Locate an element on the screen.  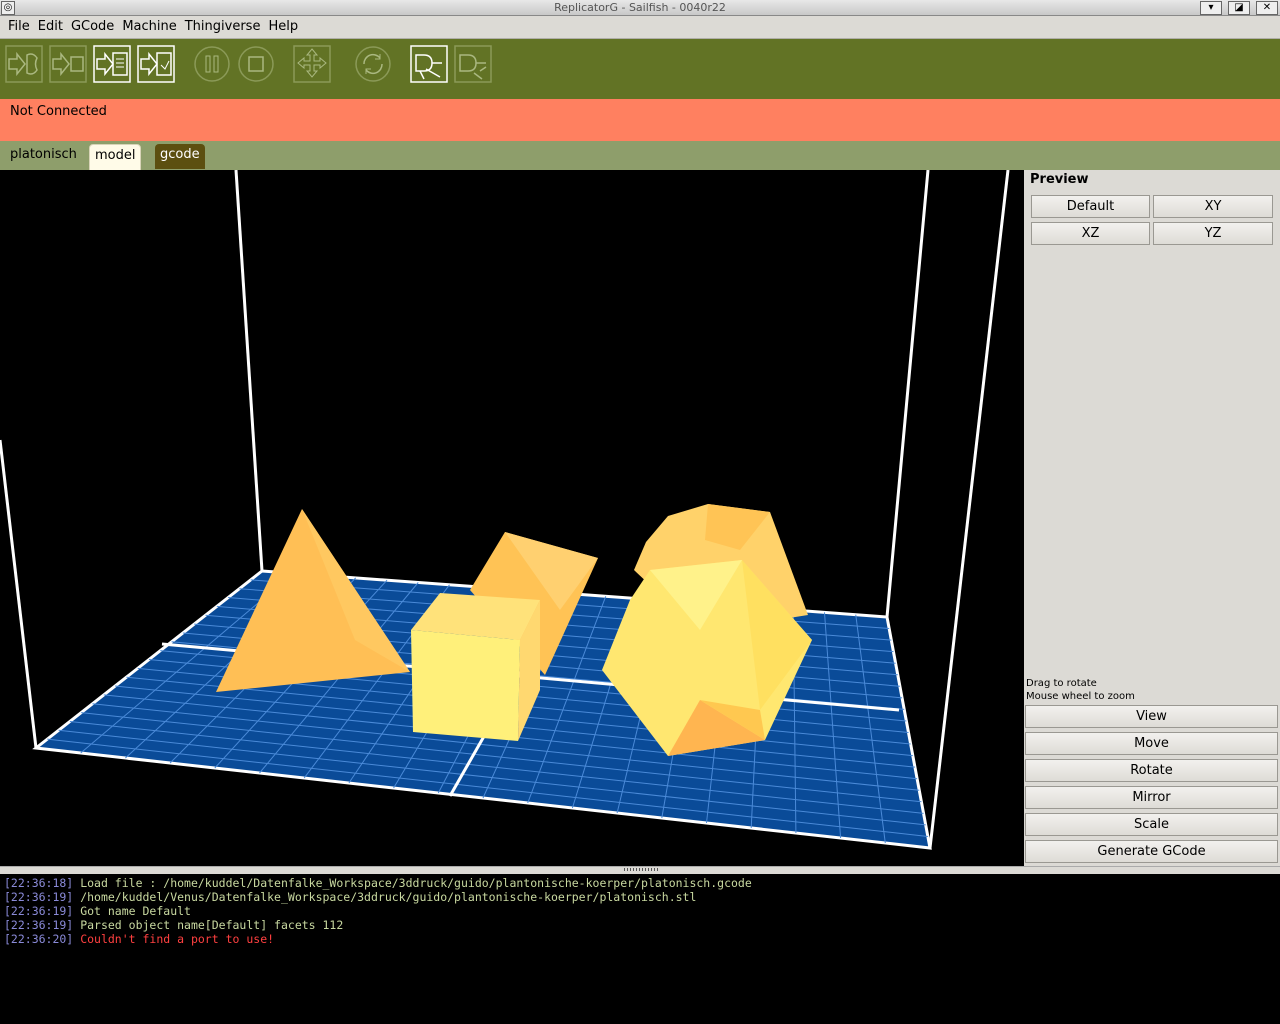
maximize-icon: ◪ is located at coordinates (1239, 8).